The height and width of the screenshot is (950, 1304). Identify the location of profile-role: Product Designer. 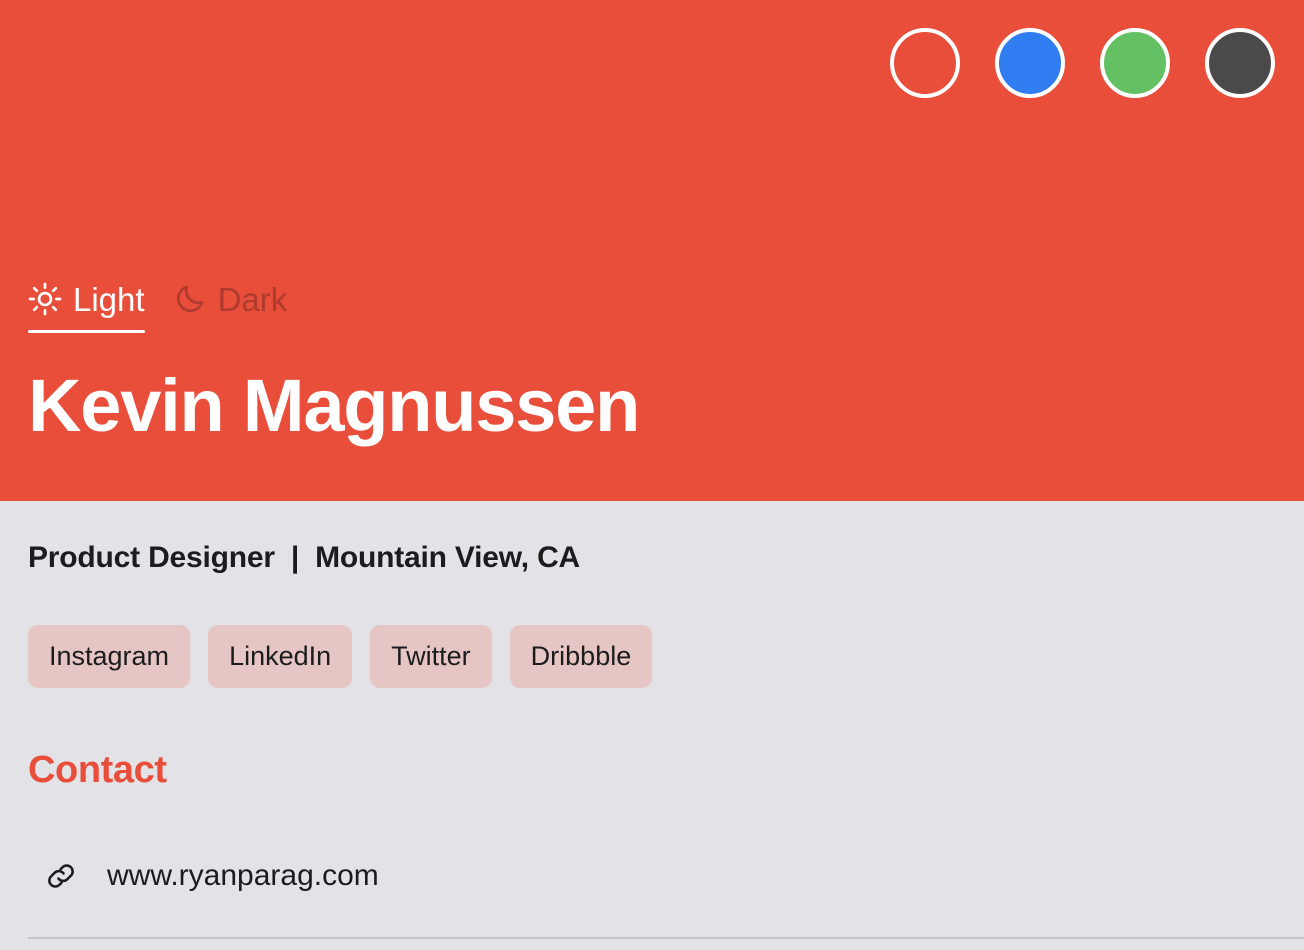
(151, 557).